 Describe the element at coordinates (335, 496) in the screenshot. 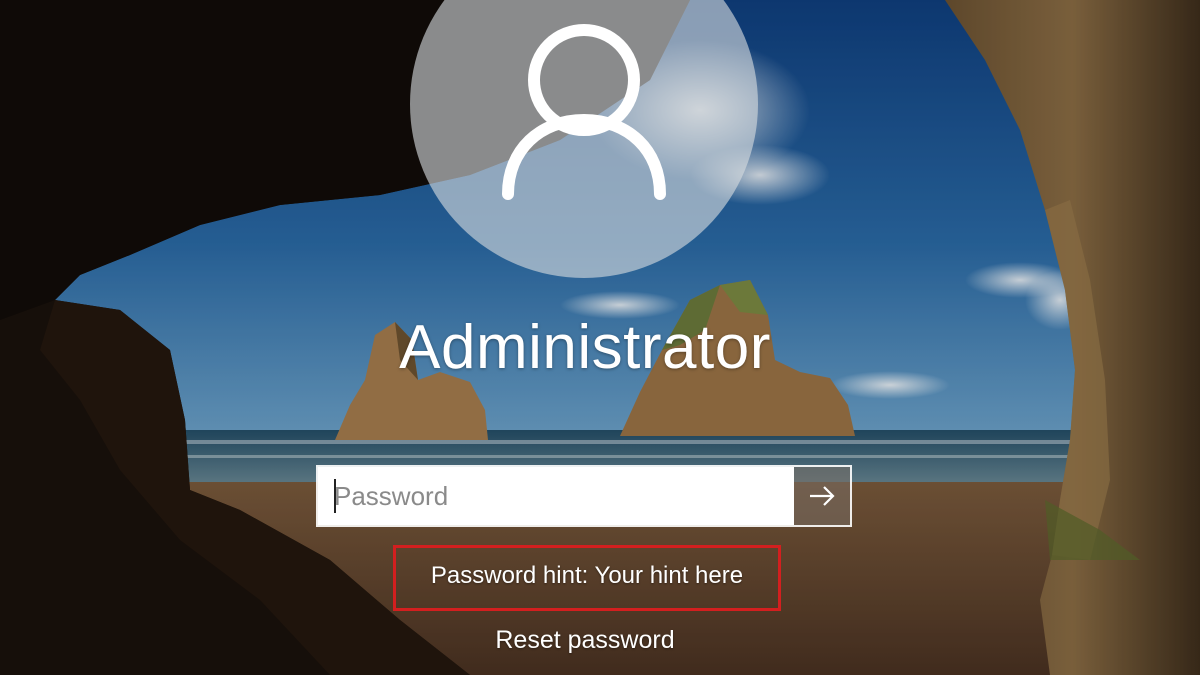

I see `text-cursor` at that location.